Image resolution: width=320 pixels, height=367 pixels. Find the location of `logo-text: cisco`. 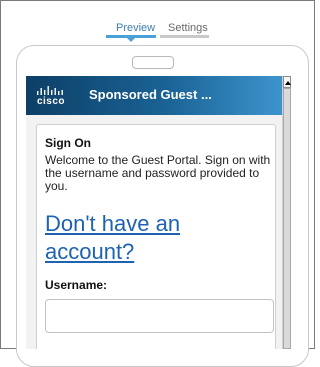

logo-text: cisco is located at coordinates (51, 101).